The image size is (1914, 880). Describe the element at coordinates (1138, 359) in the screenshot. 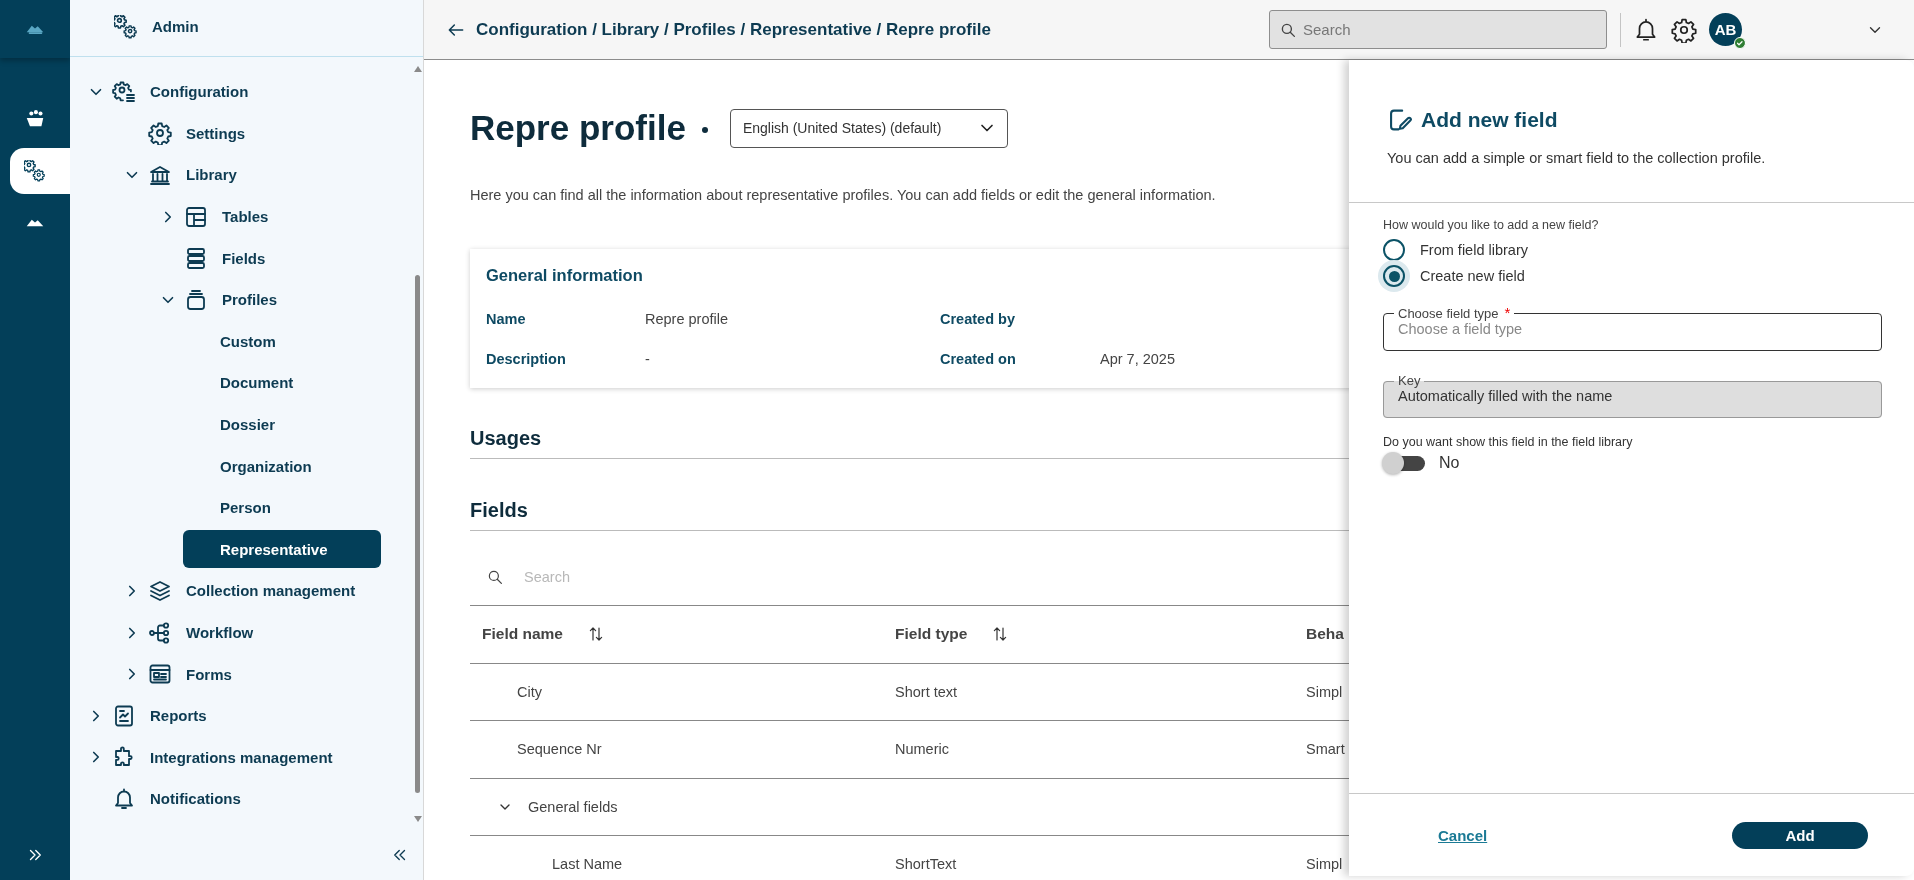

I see `info-value: Apr 7, 2025` at that location.